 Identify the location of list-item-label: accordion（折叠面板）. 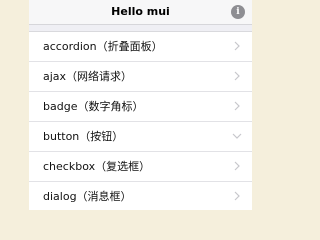
(103, 46).